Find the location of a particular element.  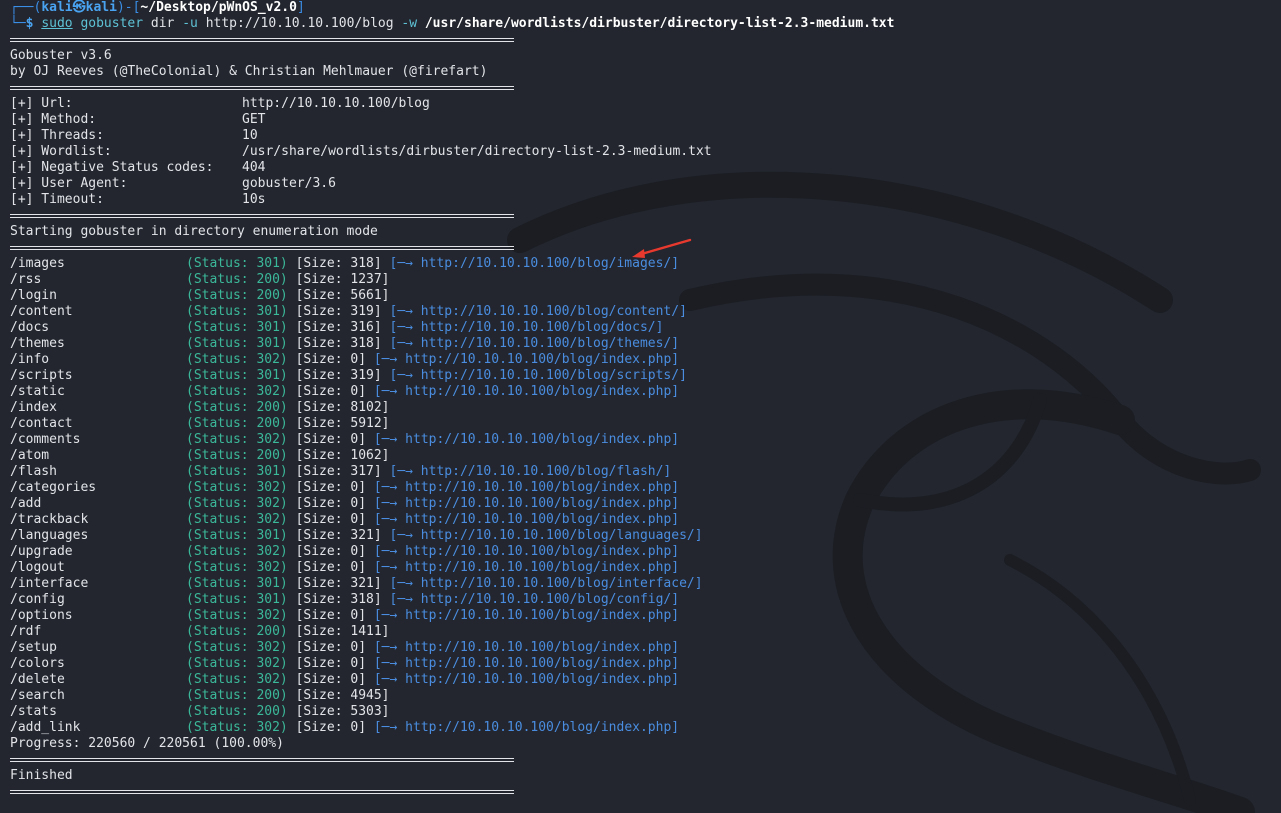

config-key: [+] Threads: is located at coordinates (57, 135).